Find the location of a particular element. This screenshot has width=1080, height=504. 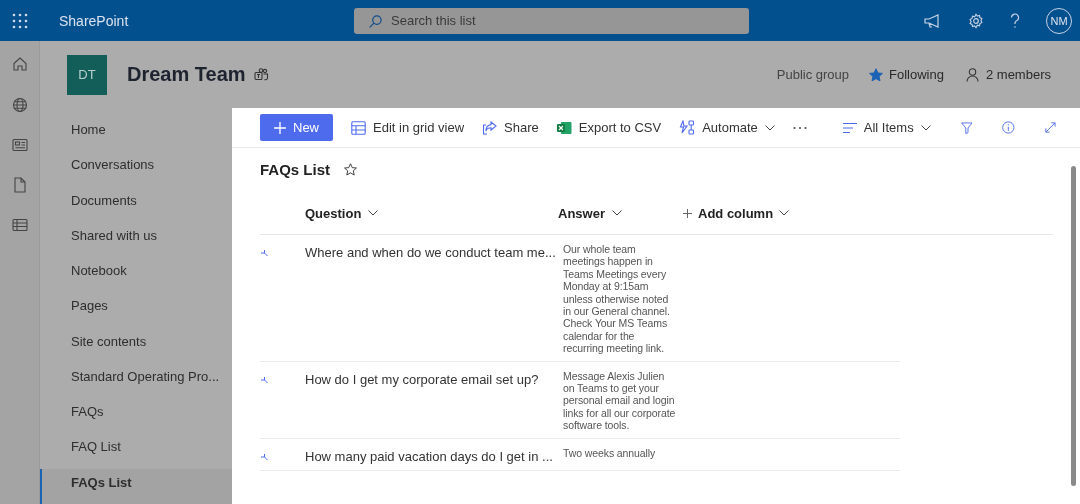

list-icon is located at coordinates (19, 225).